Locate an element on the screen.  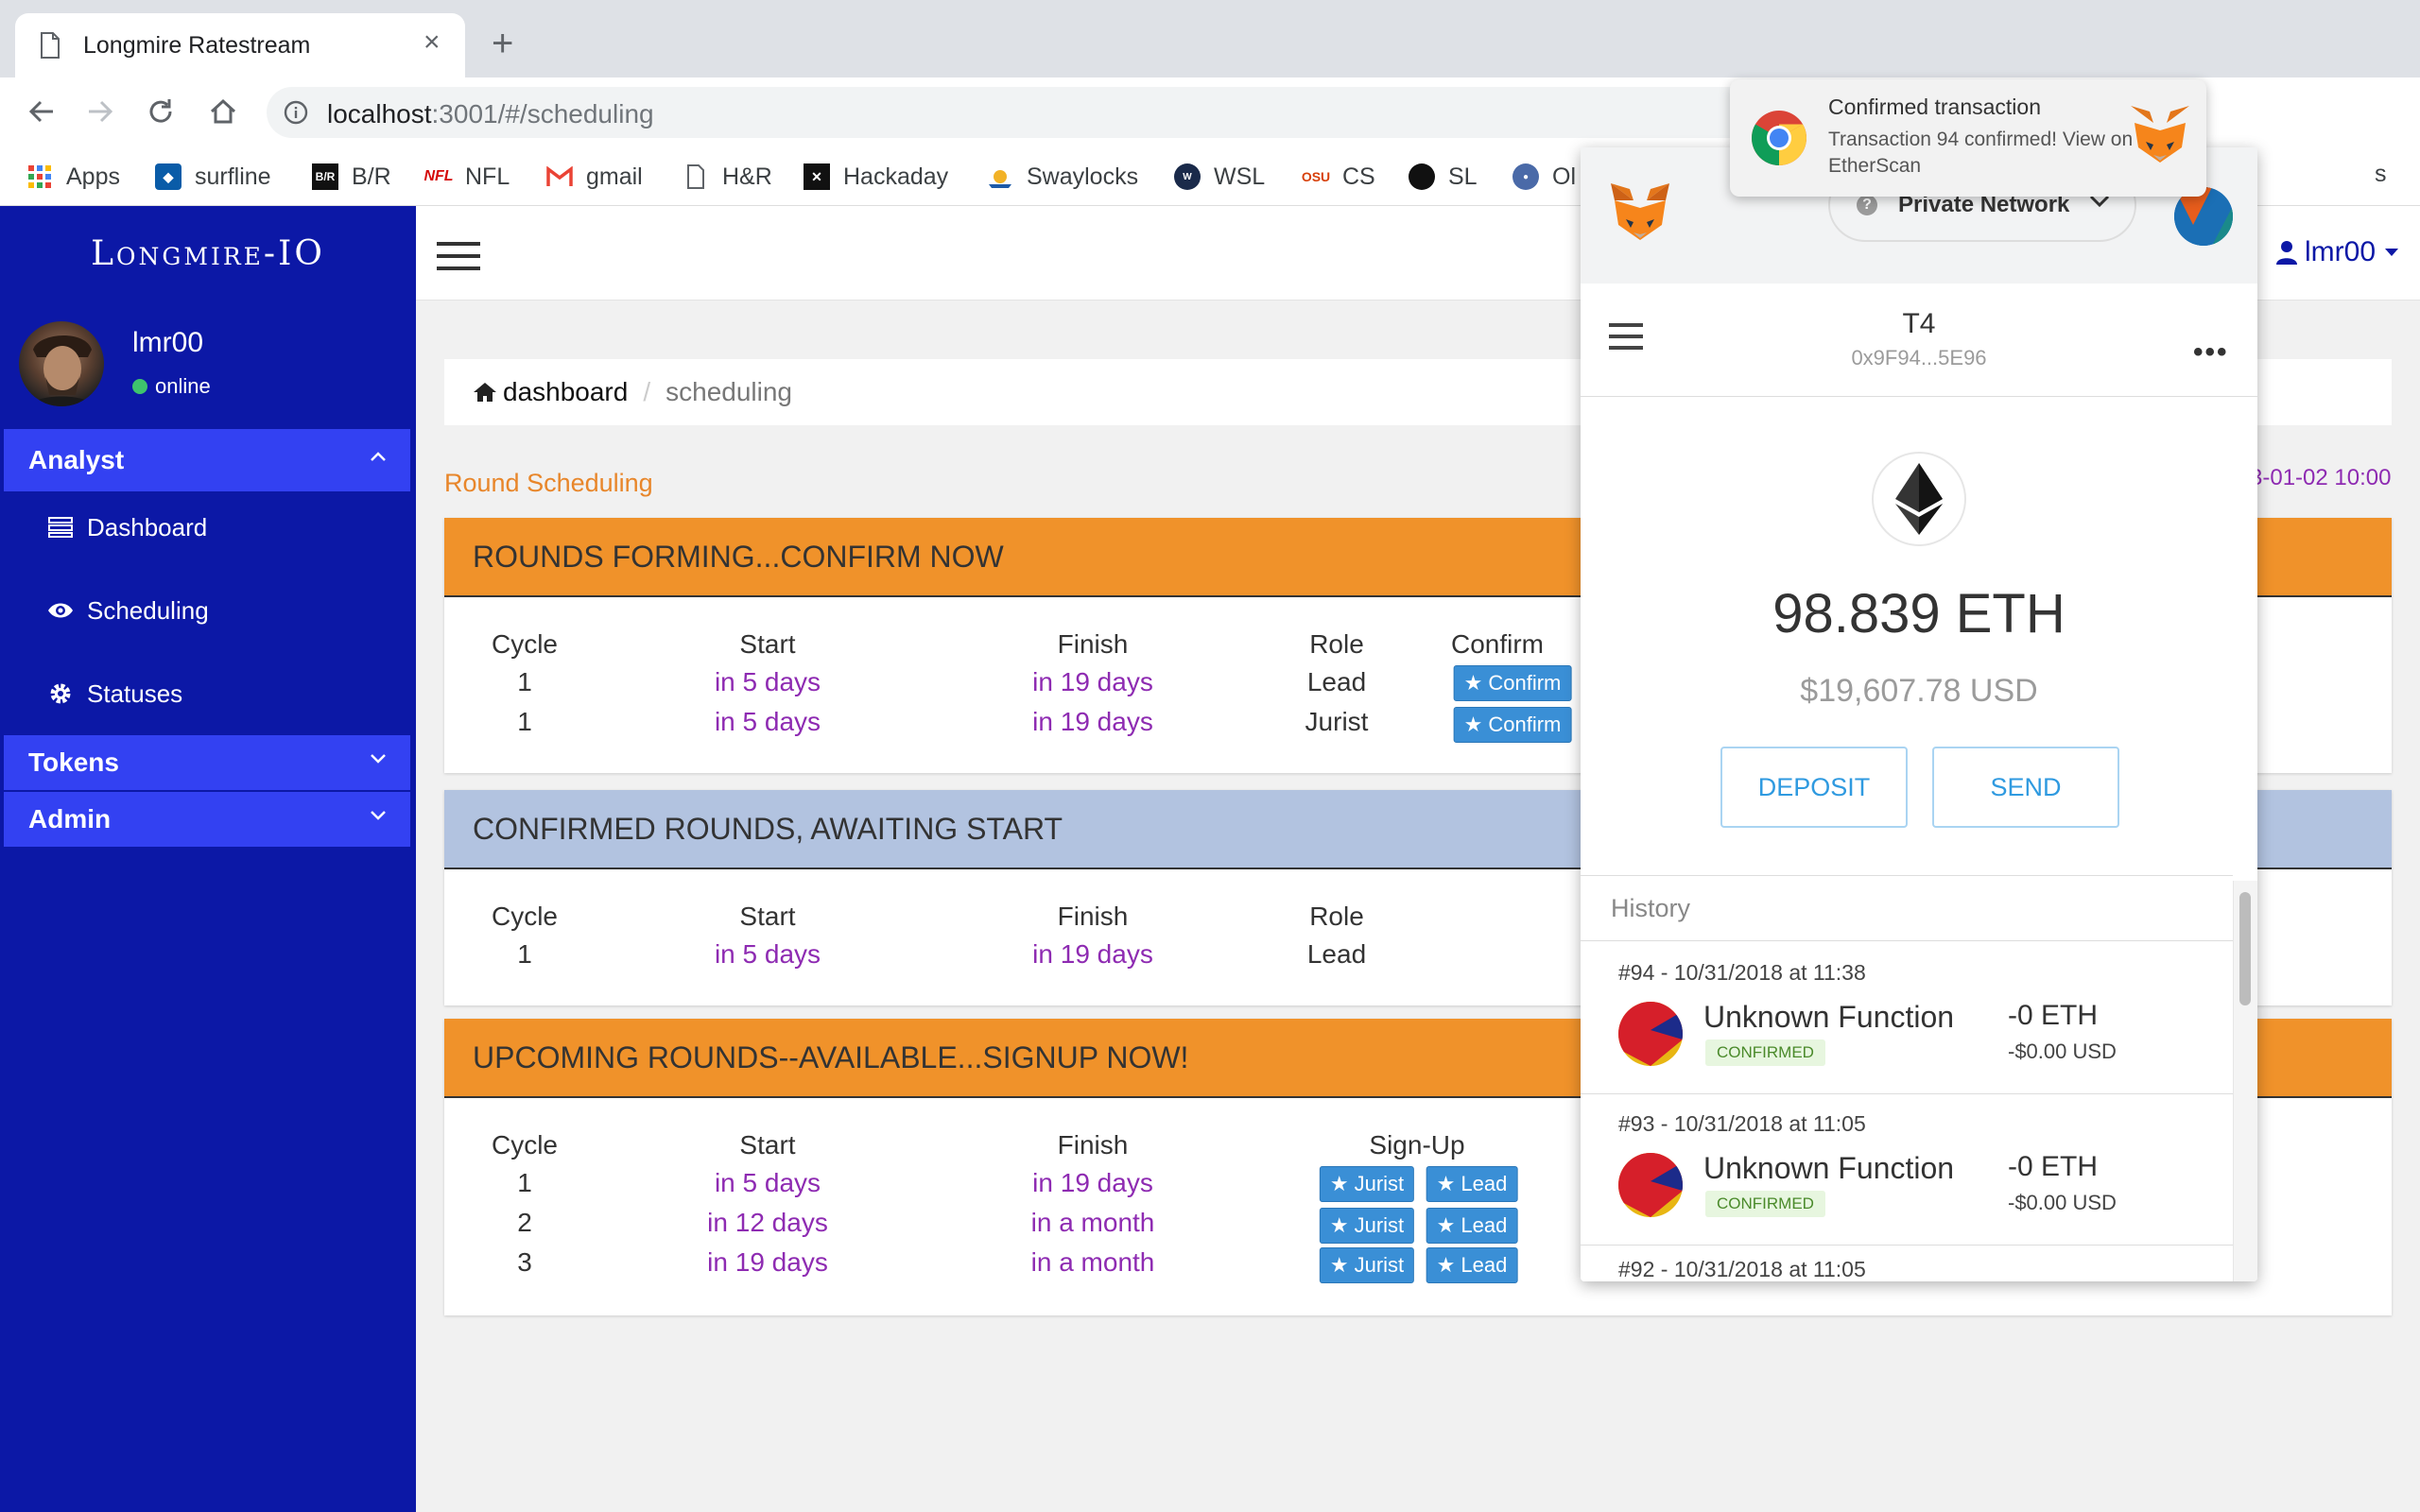
role-cell: Lead is located at coordinates (1336, 954).